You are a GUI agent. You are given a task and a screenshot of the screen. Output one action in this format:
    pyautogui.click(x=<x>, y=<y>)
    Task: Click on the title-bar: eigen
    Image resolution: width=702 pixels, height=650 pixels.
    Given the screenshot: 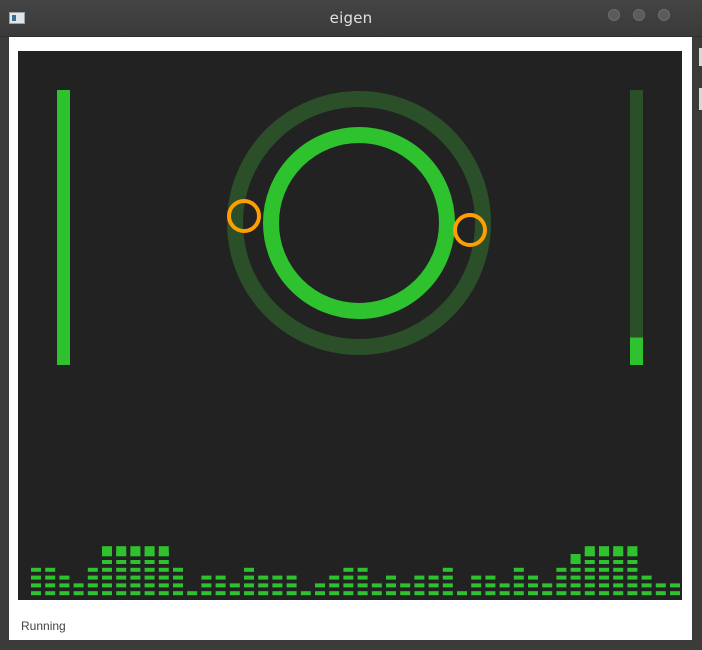 What is the action you would take?
    pyautogui.click(x=351, y=18)
    